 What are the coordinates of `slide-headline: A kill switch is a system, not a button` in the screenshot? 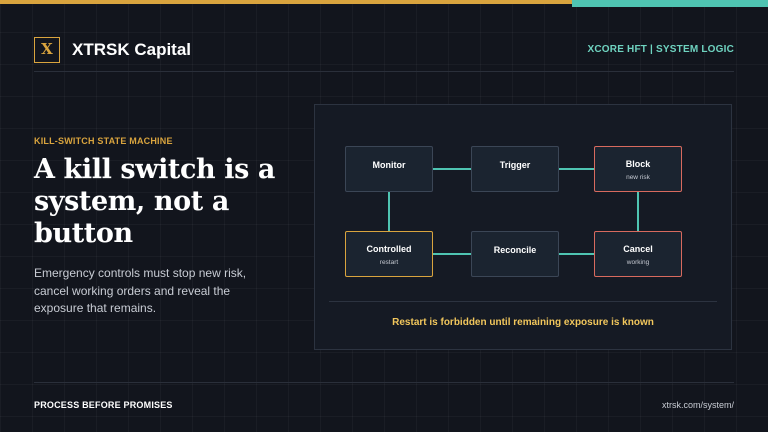 It's located at (155, 201).